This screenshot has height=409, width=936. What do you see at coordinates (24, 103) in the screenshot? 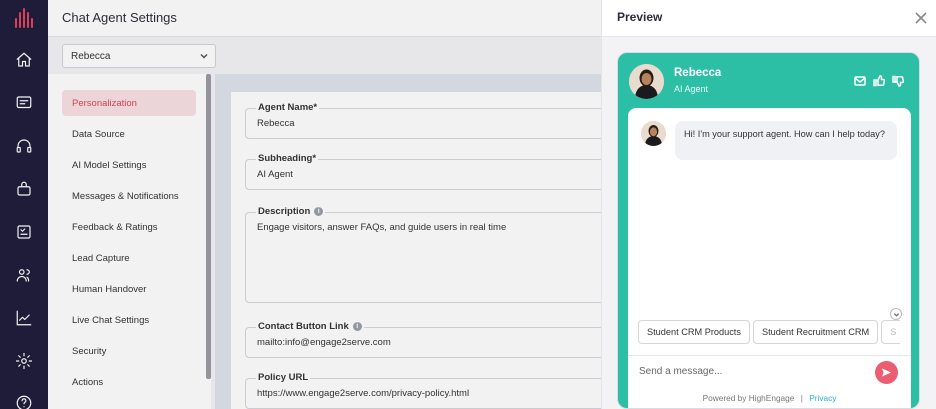
I see `message-icon` at bounding box center [24, 103].